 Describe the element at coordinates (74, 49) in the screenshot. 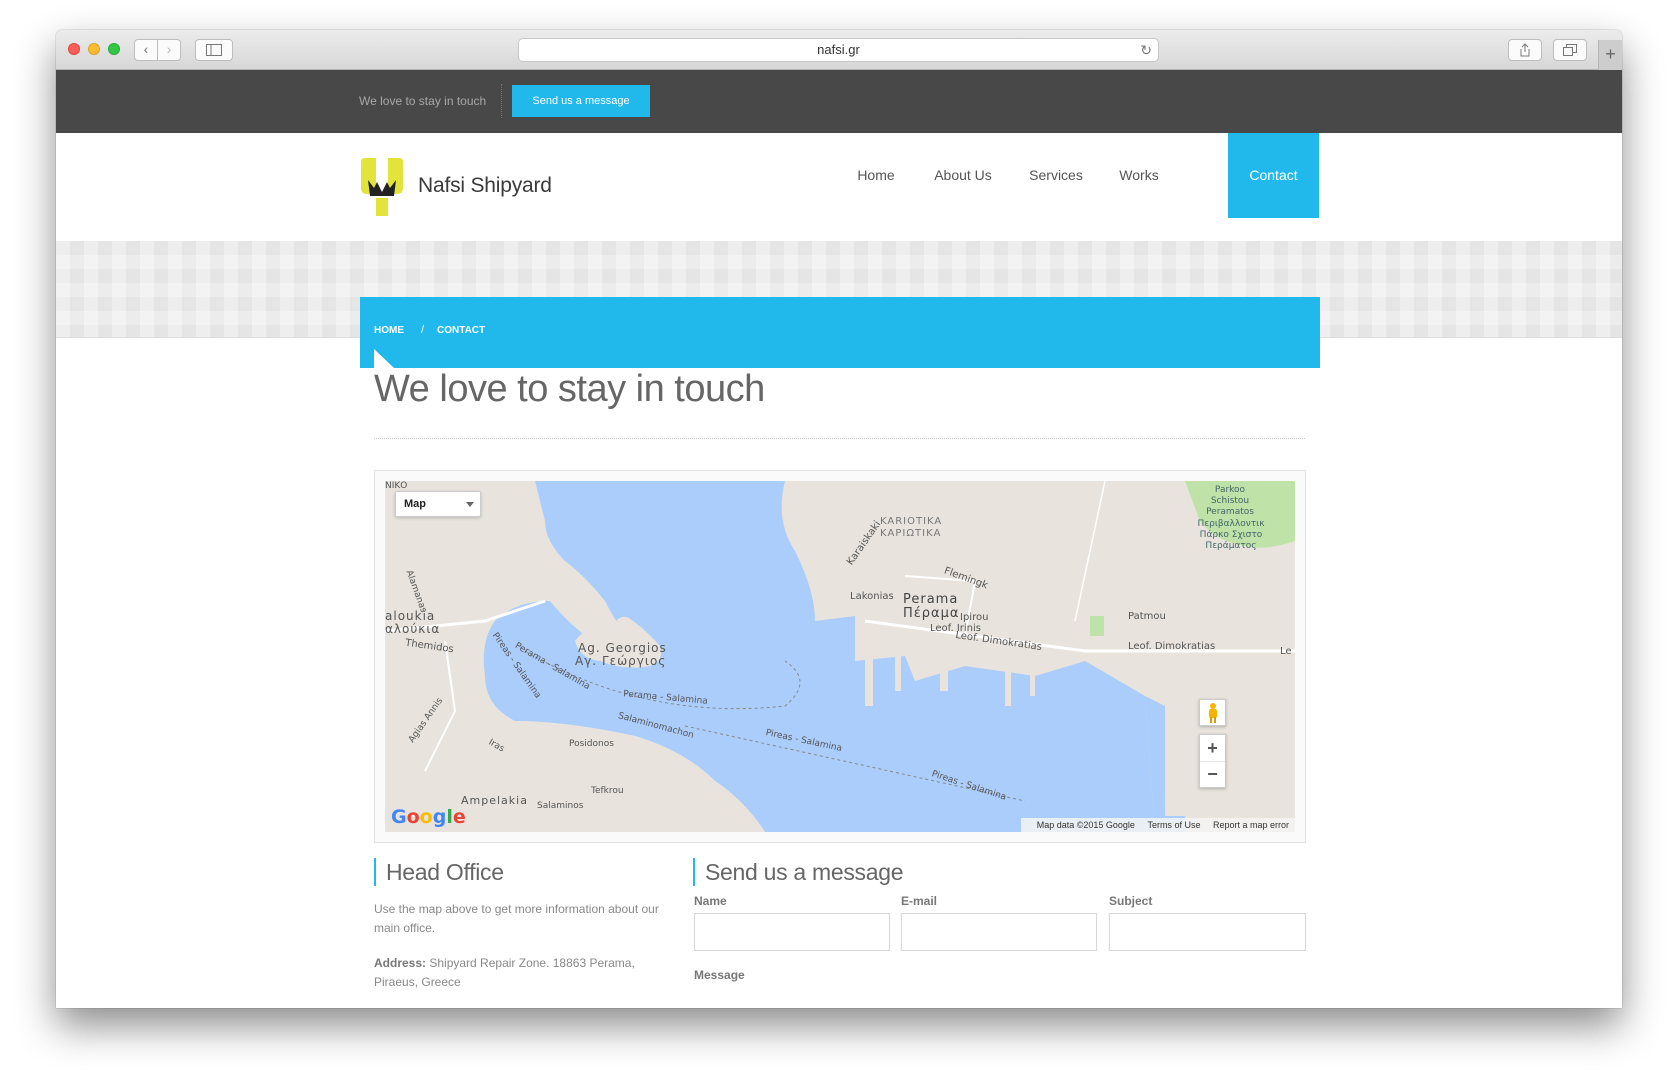

I see `close-window-button` at that location.